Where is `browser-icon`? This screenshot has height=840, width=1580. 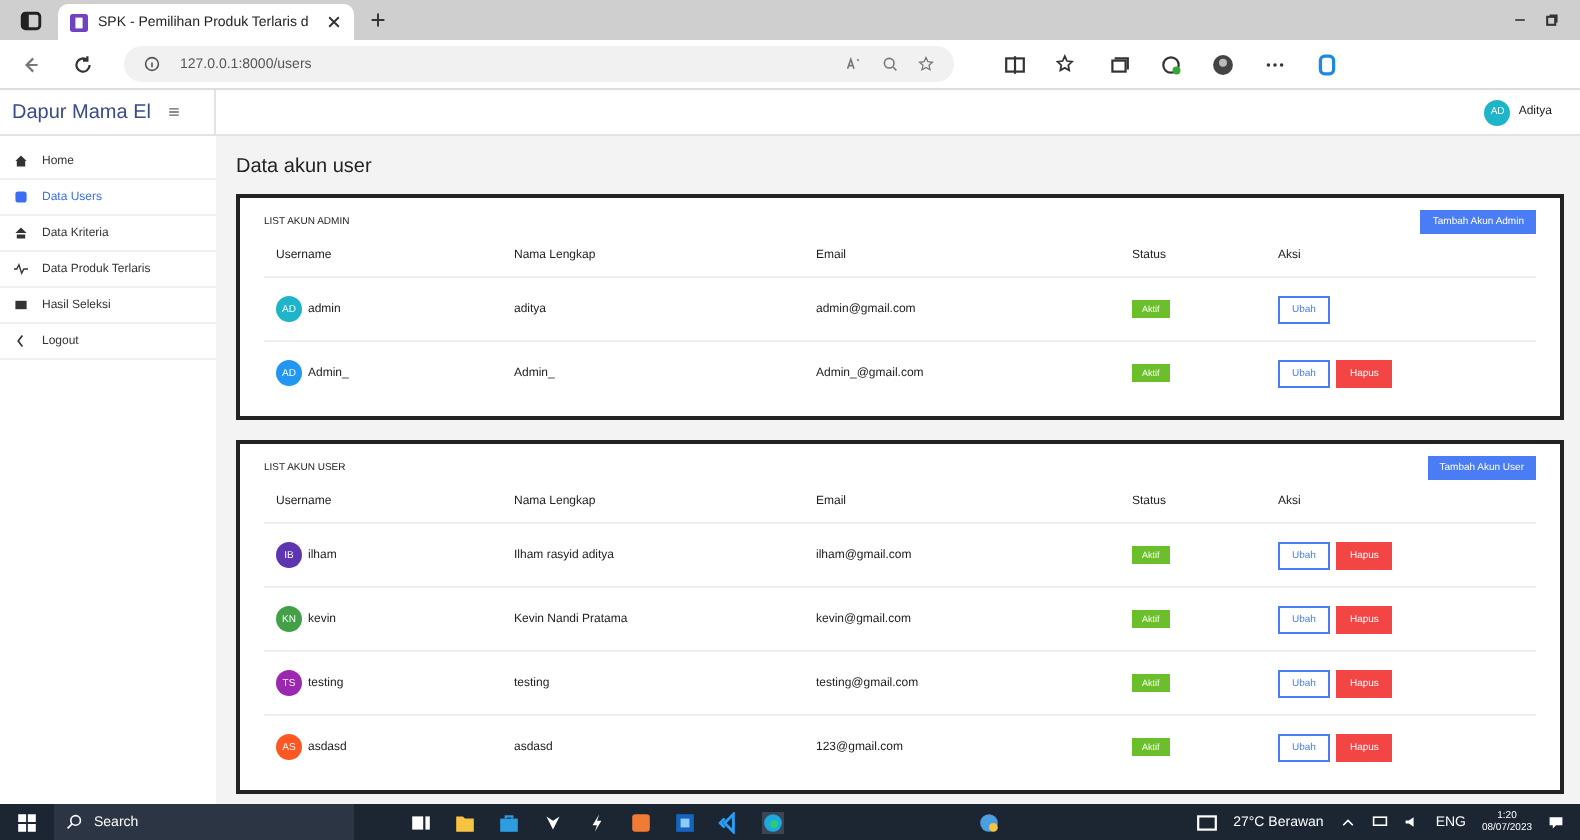 browser-icon is located at coordinates (773, 822).